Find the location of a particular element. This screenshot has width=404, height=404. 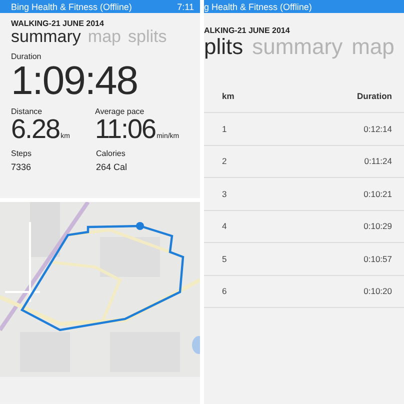

activity-heading: WALKING-21 JUNE 2014 is located at coordinates (57, 23).